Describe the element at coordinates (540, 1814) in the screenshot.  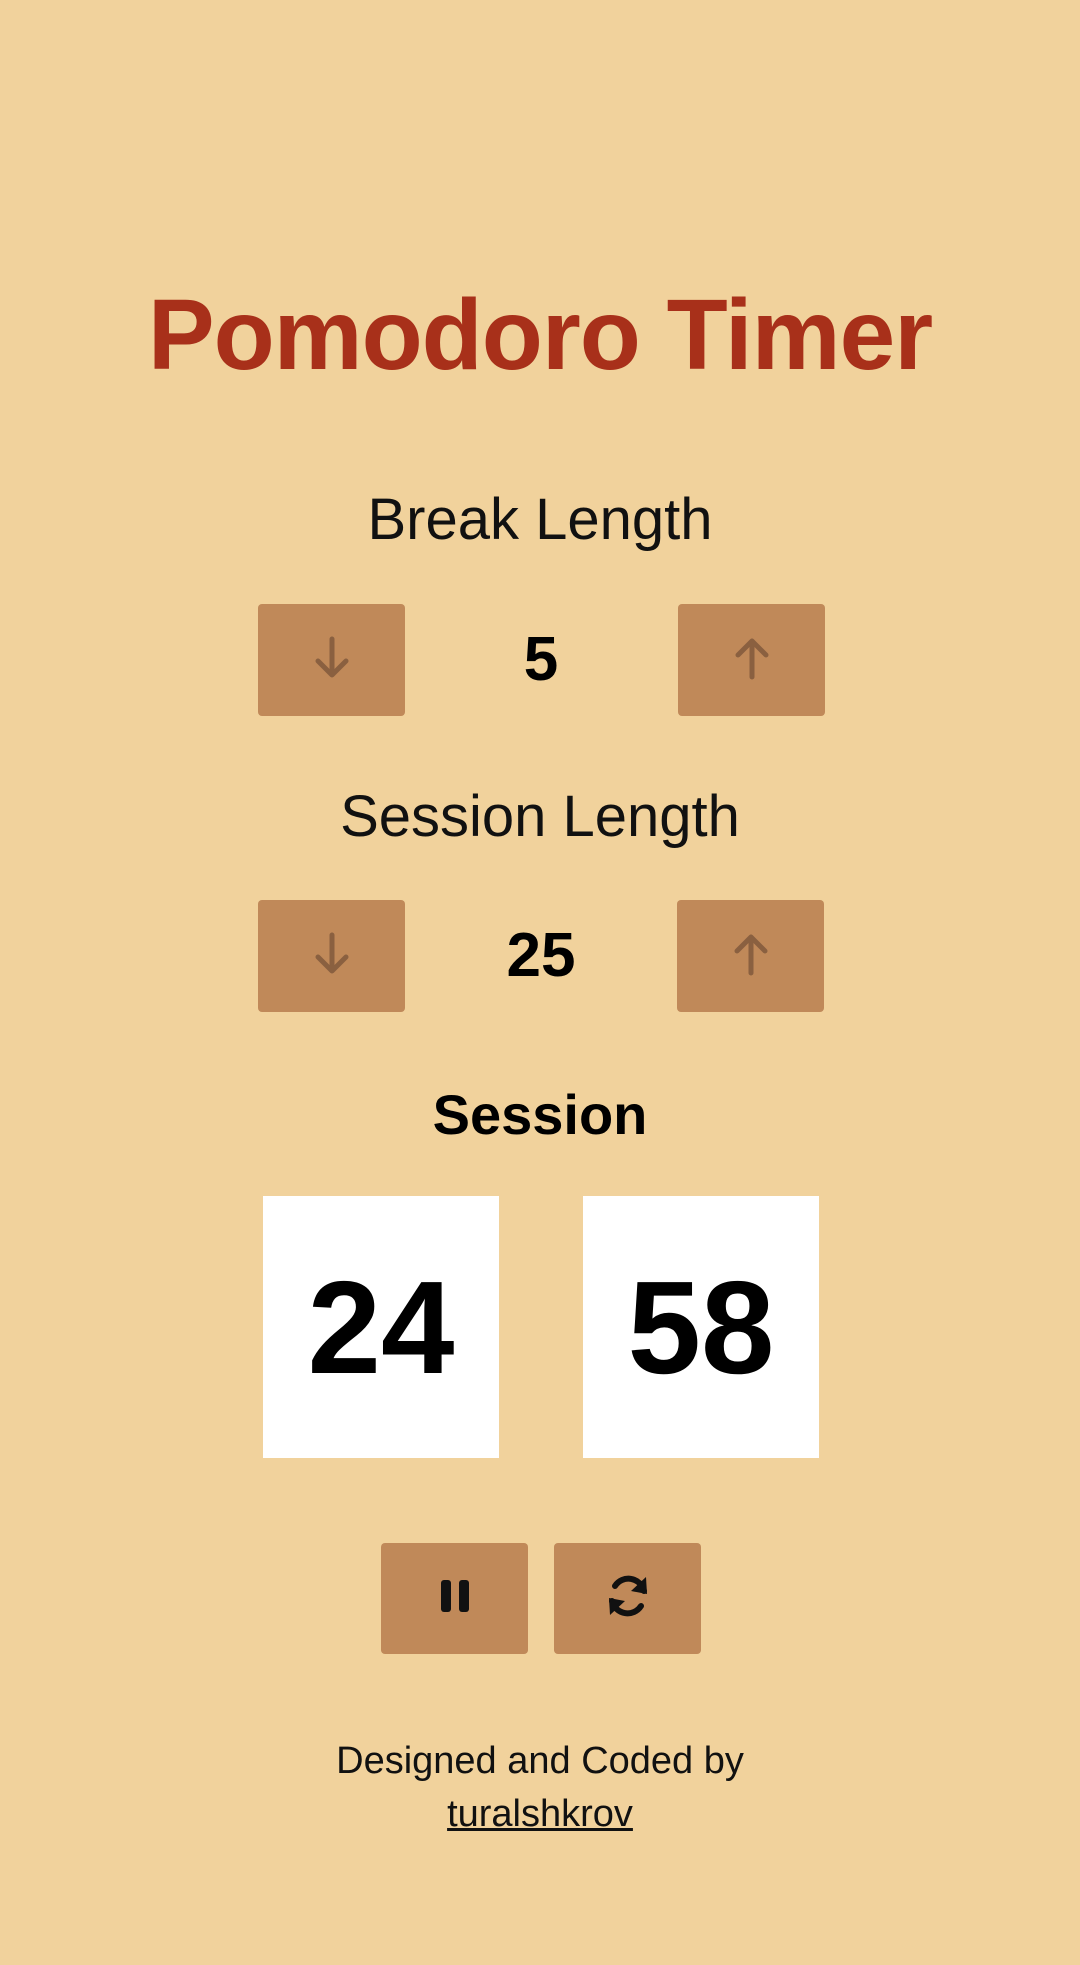
I see `author-link: turalshkrov` at that location.